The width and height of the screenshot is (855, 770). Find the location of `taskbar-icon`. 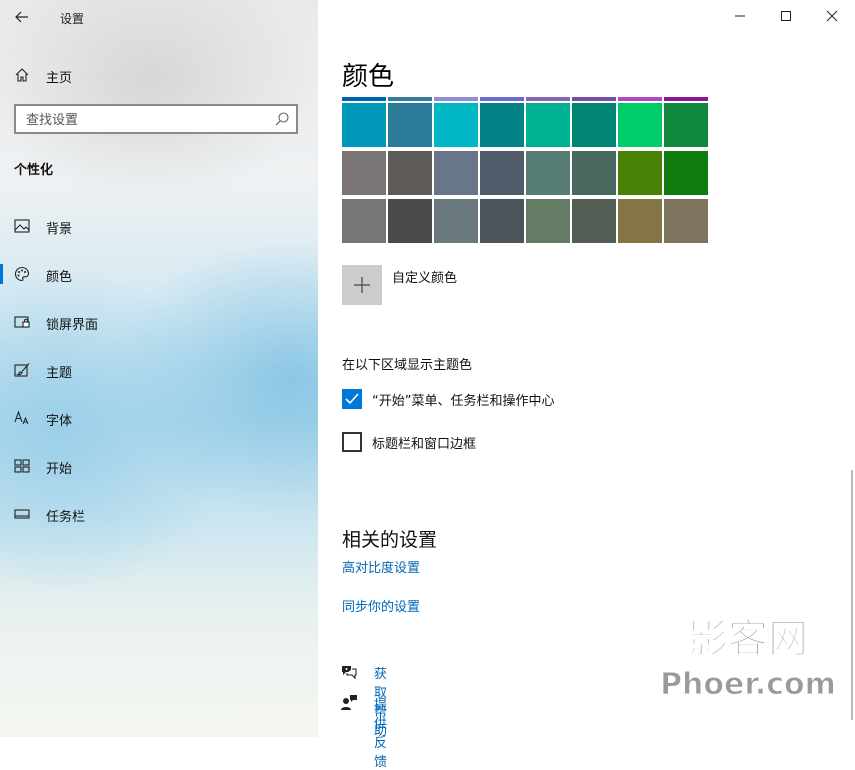

taskbar-icon is located at coordinates (22, 514).